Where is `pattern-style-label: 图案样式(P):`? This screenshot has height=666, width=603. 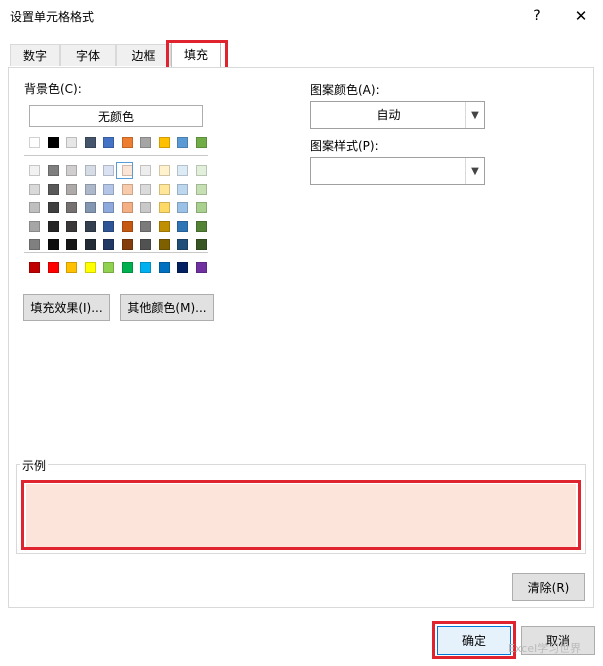
pattern-style-label: 图案样式(P): is located at coordinates (344, 146).